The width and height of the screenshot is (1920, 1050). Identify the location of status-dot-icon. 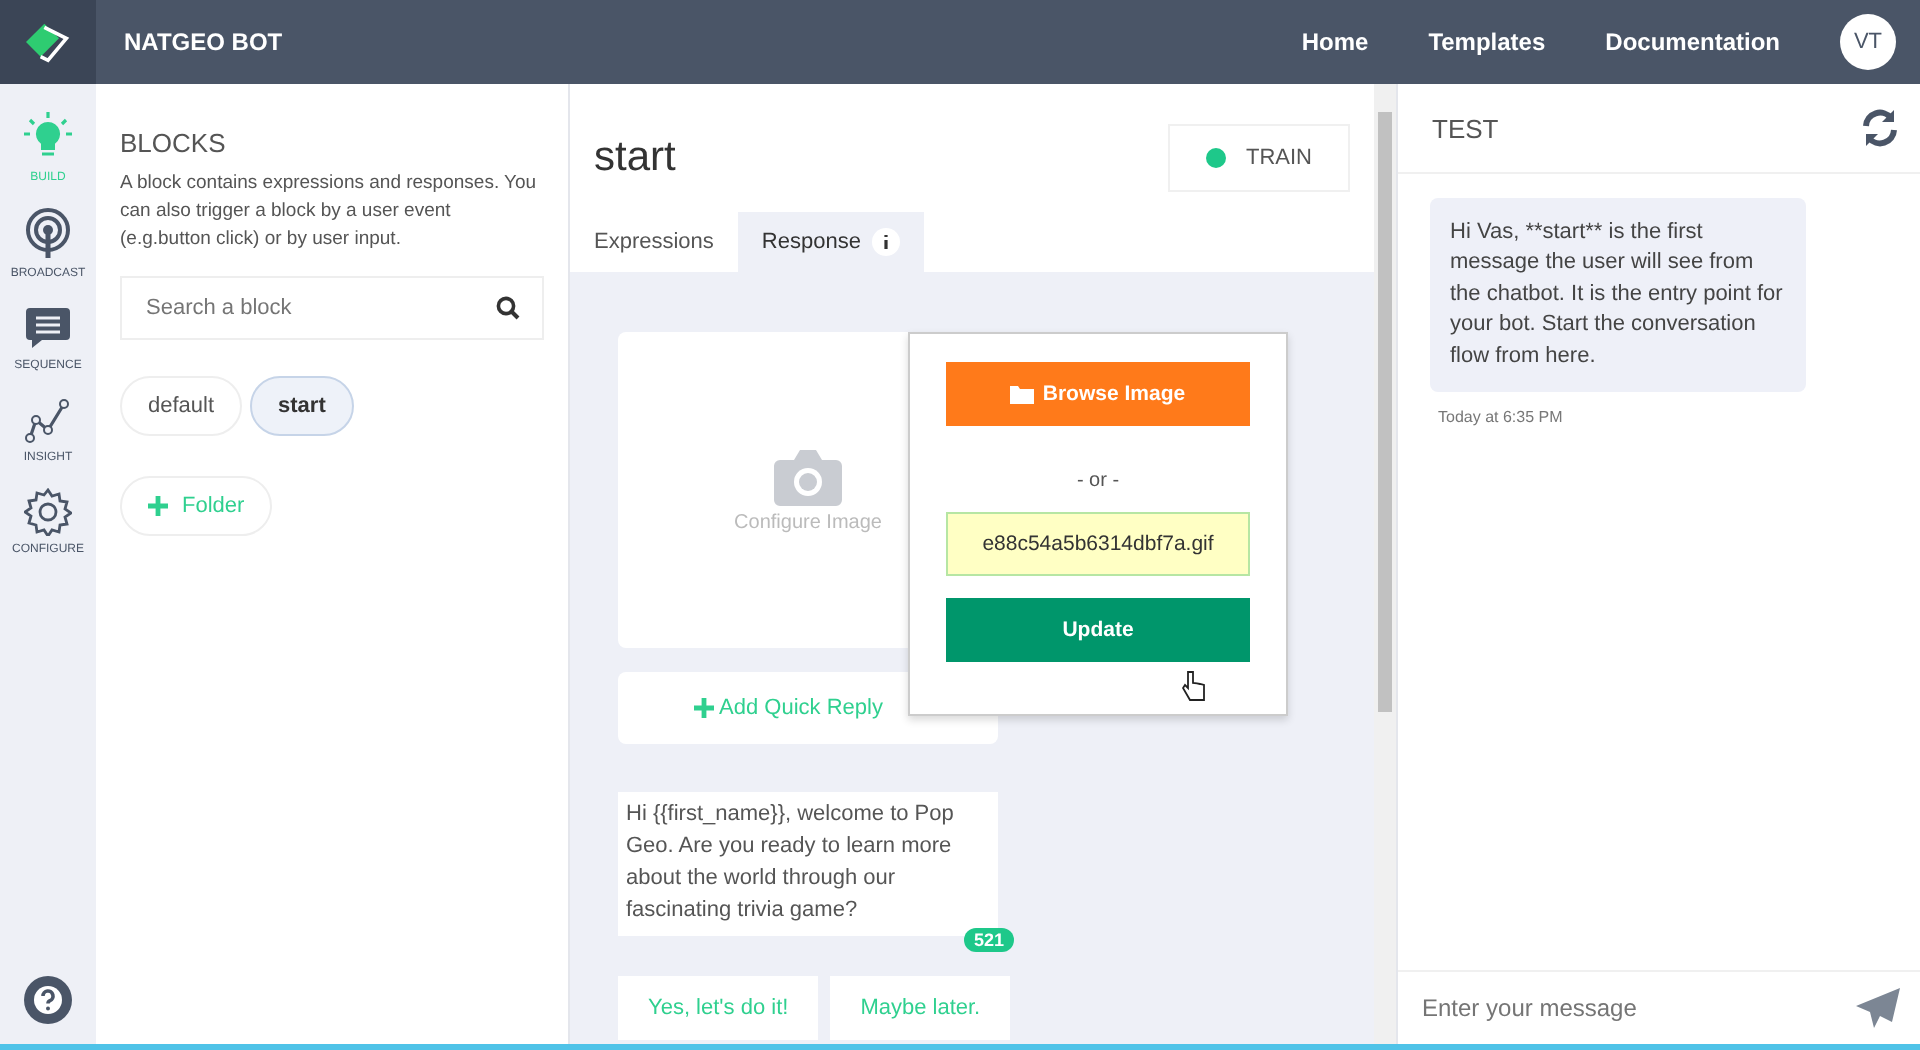
(1216, 158).